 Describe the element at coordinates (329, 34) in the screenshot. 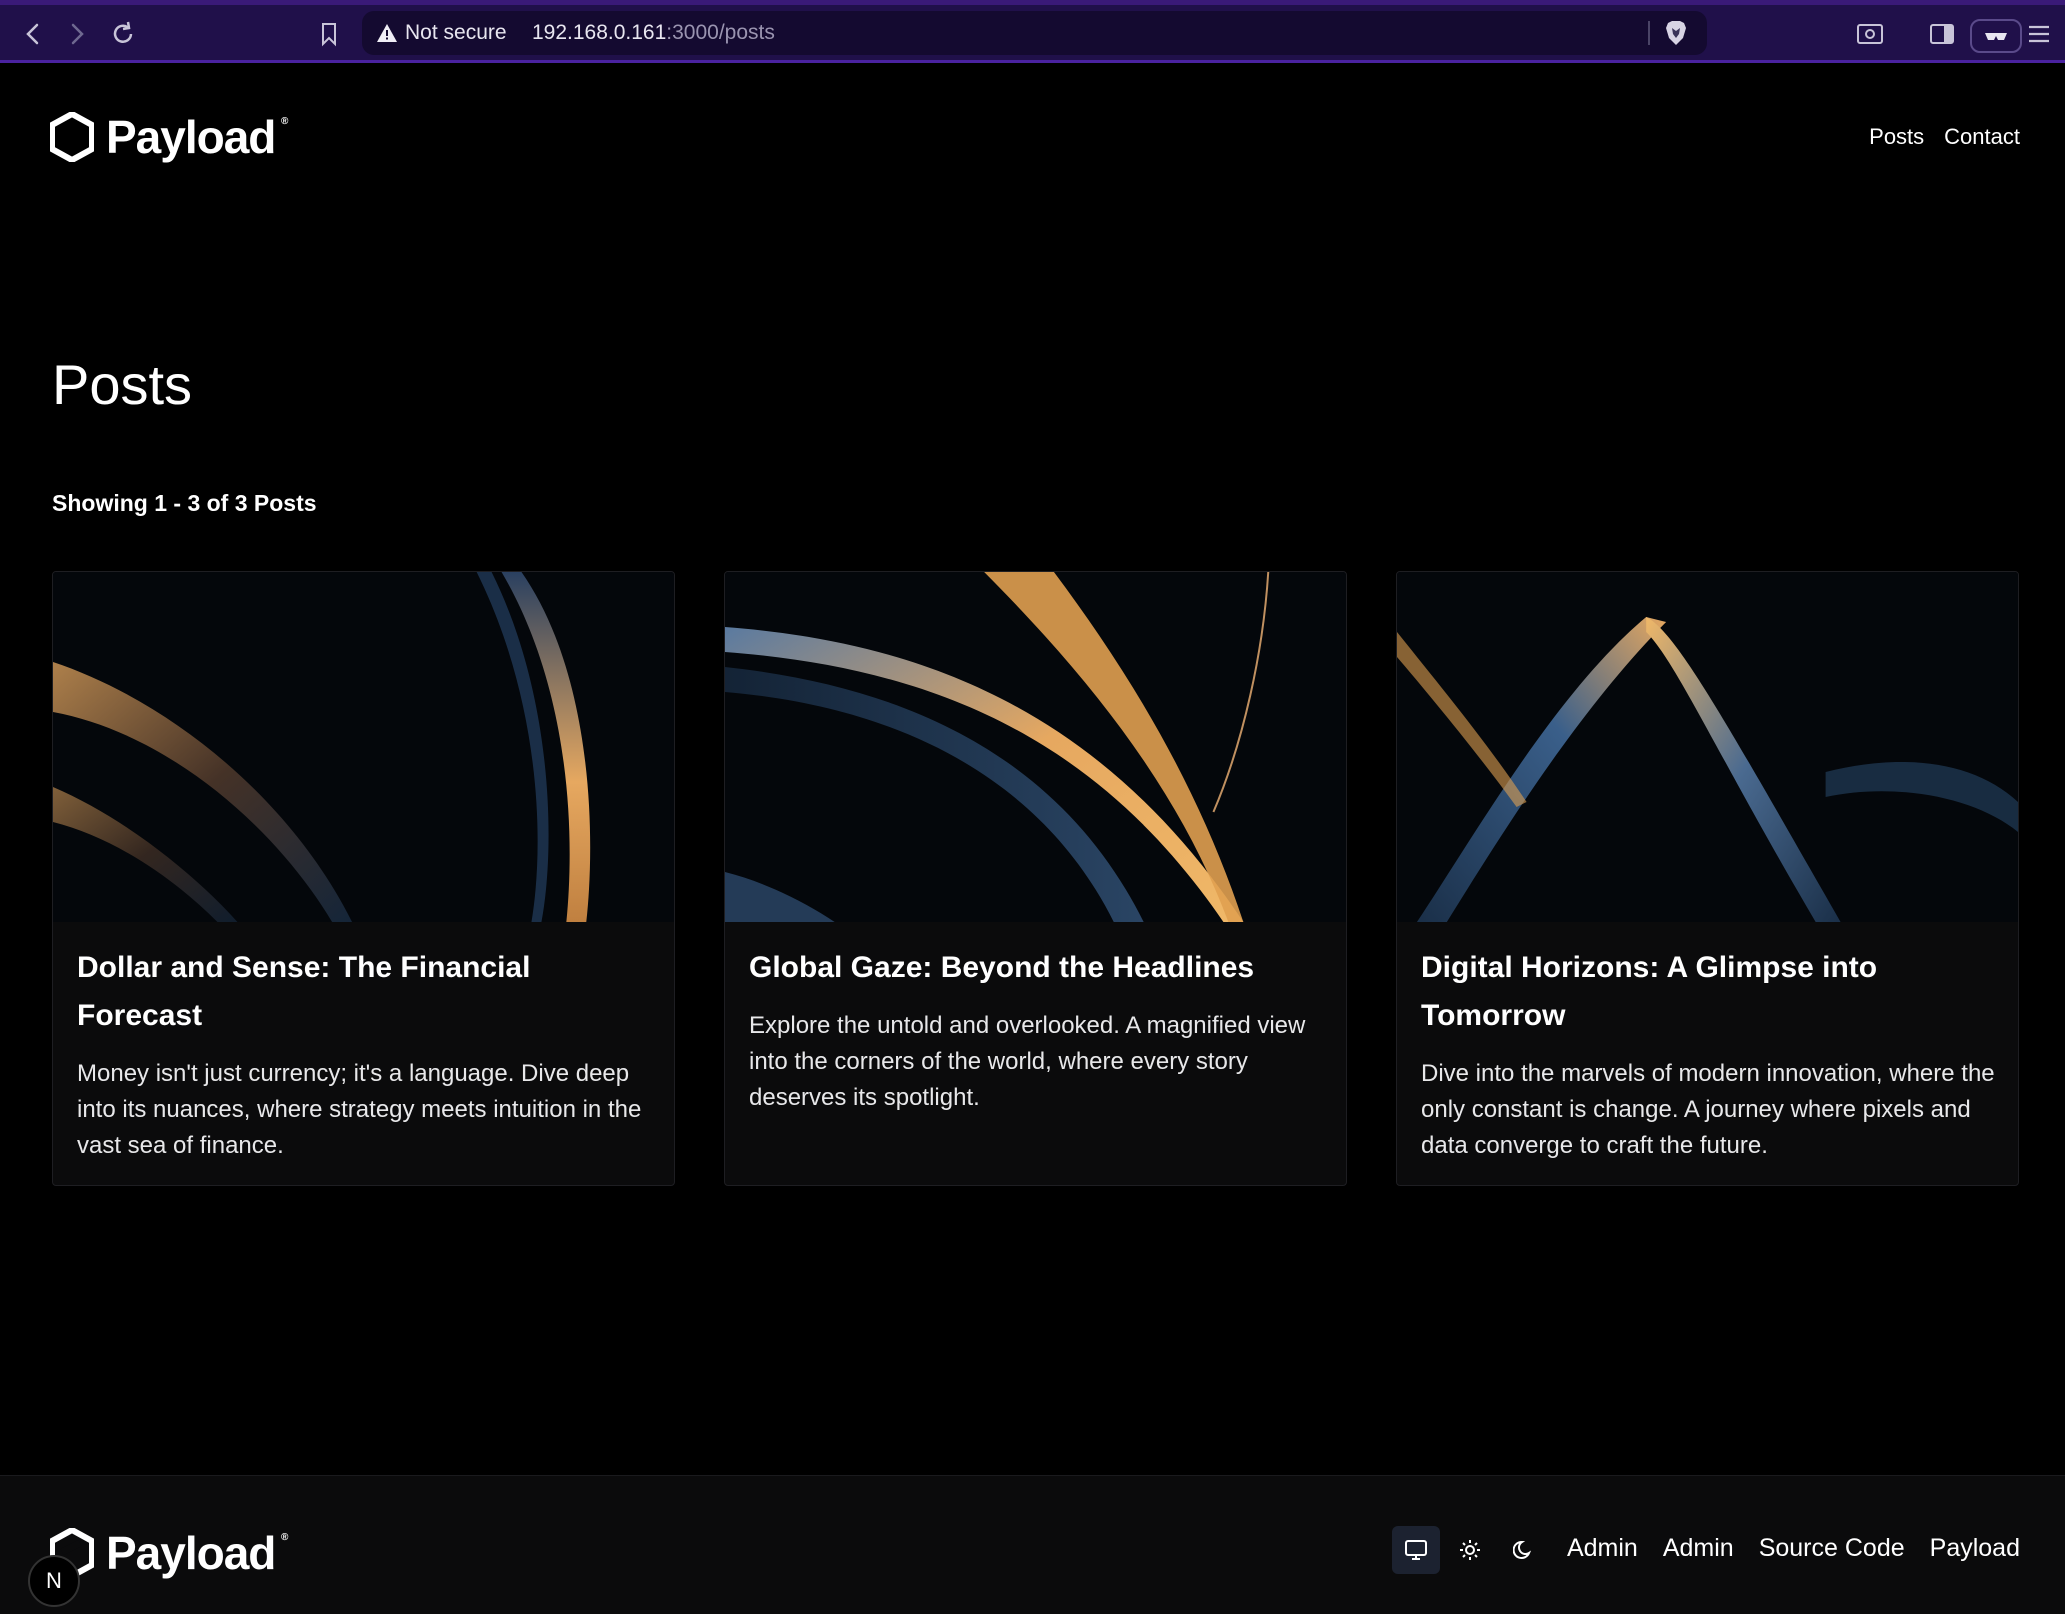

I see `bookmark-icon` at that location.